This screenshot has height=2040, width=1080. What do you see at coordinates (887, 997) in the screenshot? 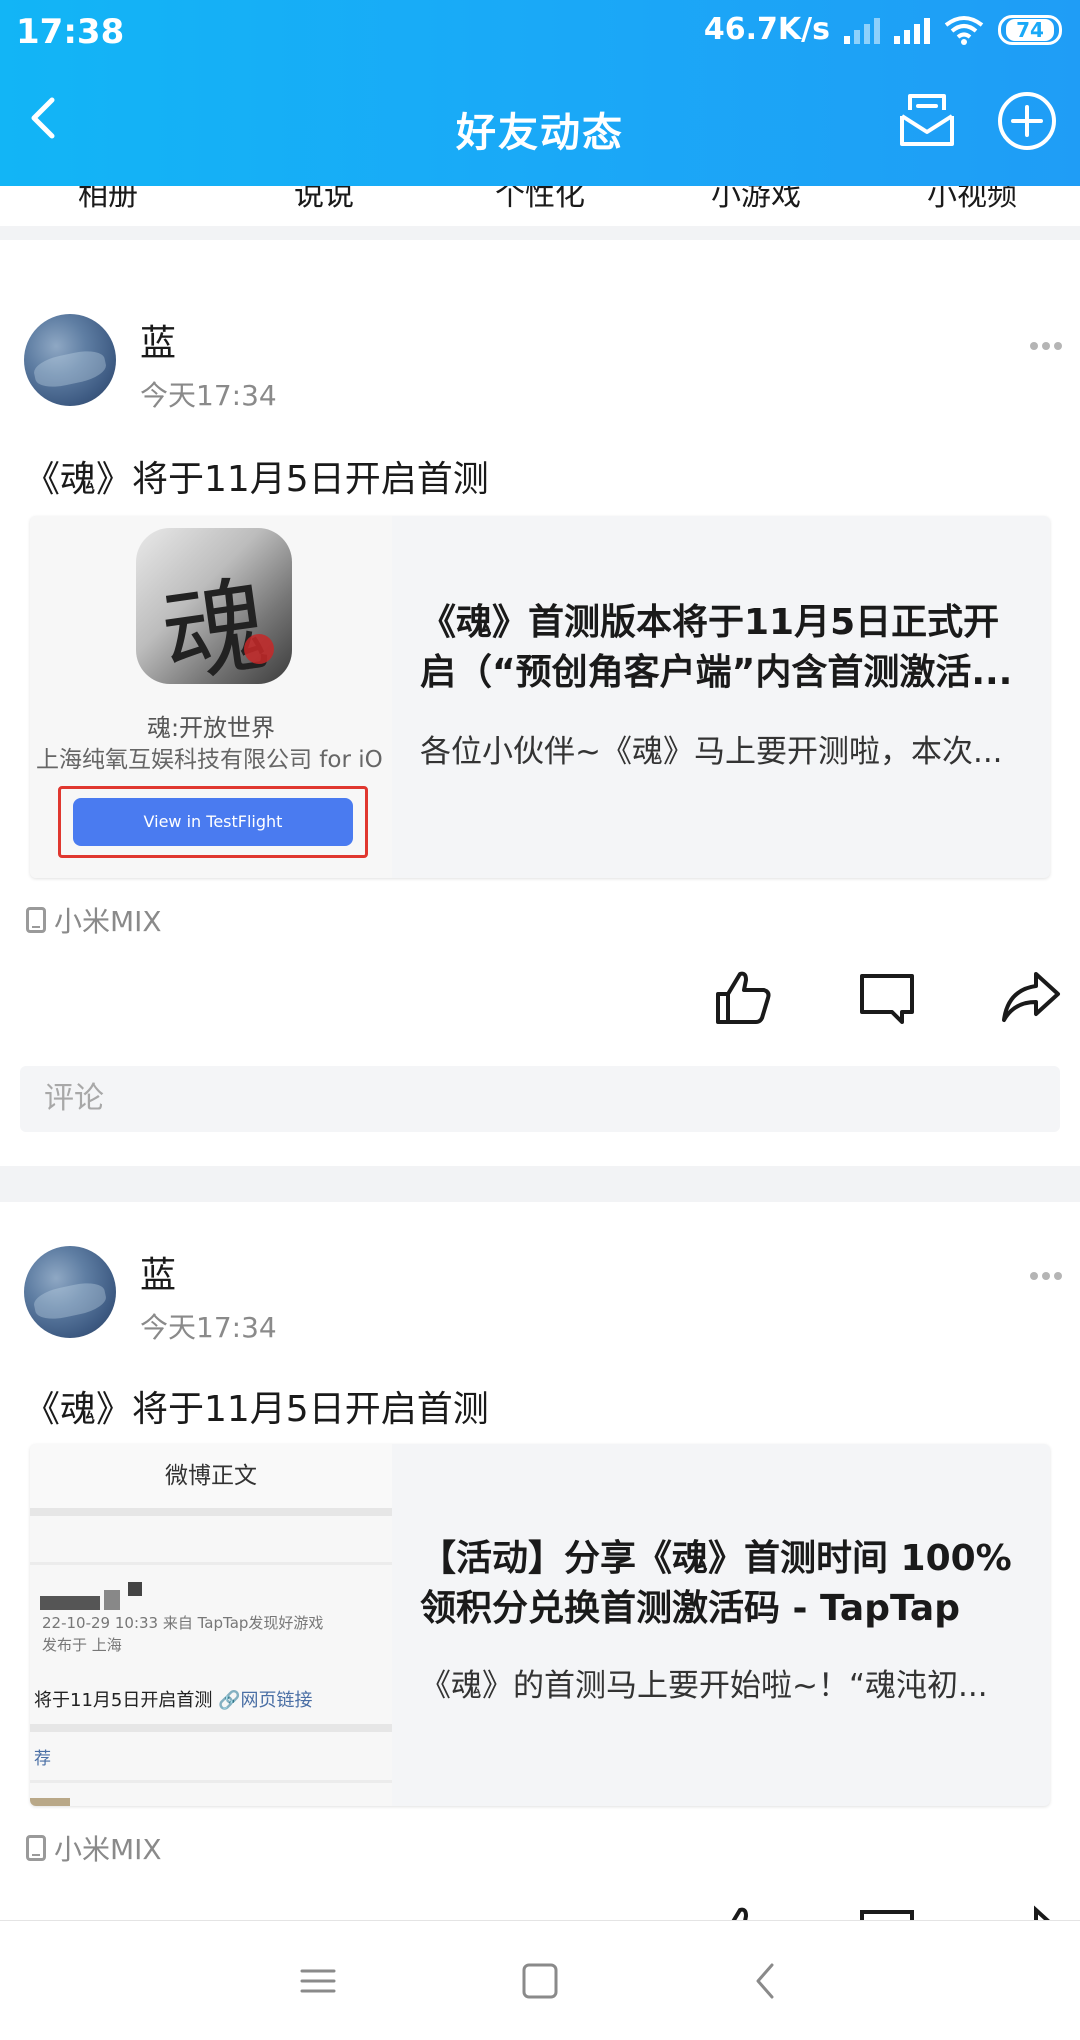
I see `comment-icon` at bounding box center [887, 997].